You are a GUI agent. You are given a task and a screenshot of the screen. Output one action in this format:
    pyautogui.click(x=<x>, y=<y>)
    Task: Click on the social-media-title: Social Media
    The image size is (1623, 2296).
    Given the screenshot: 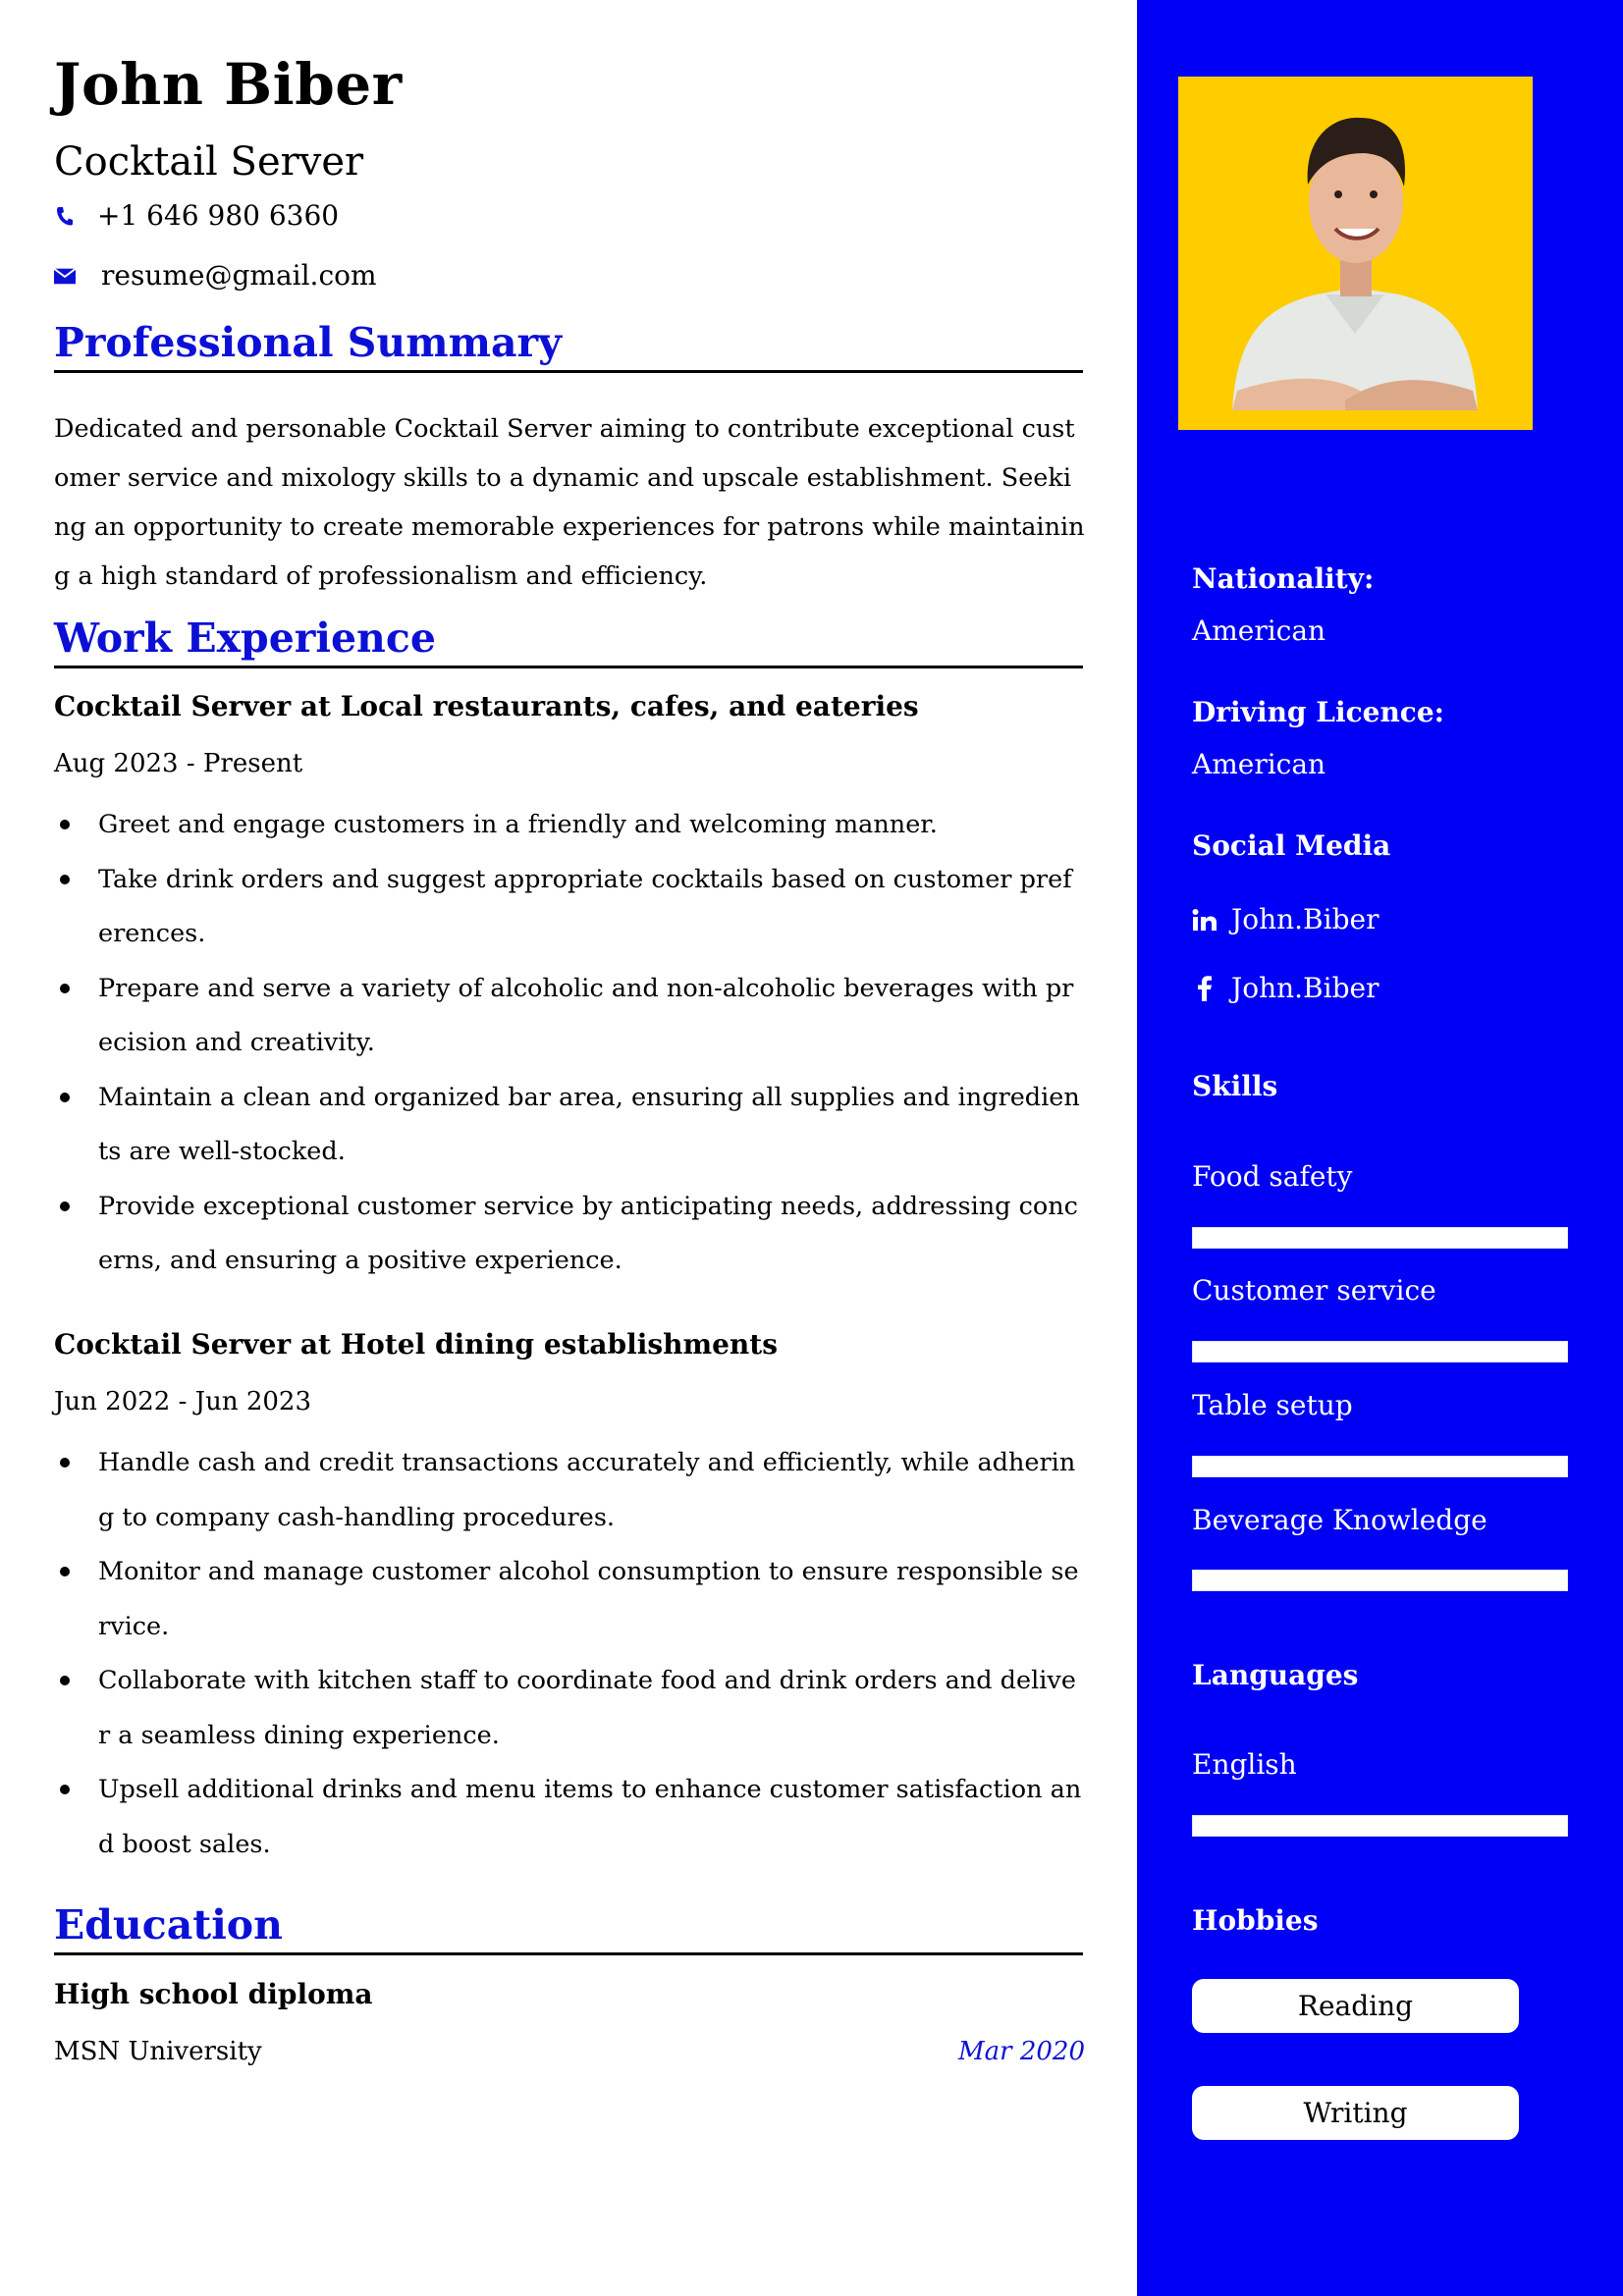 What is the action you would take?
    pyautogui.click(x=1292, y=846)
    